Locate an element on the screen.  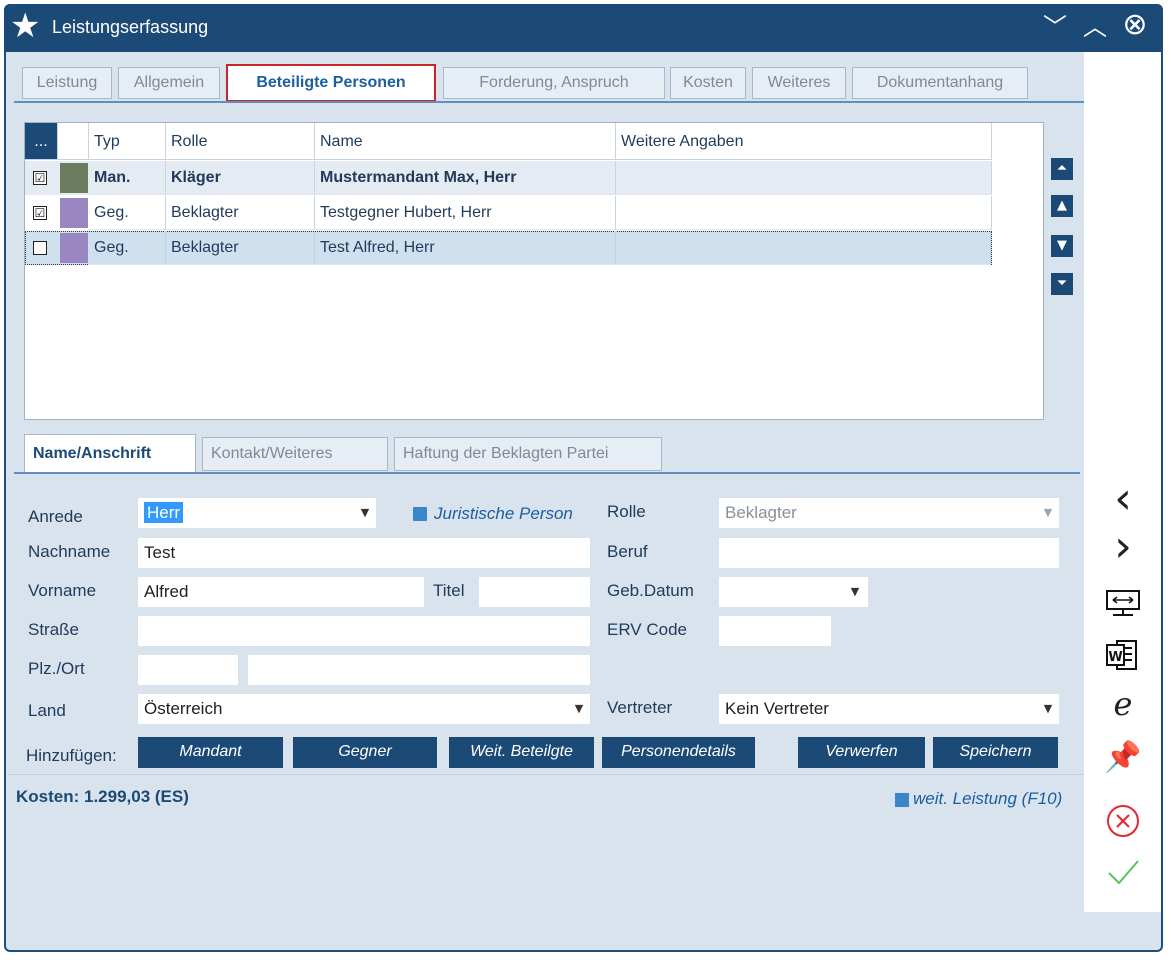
titel-label: Titel is located at coordinates (449, 590).